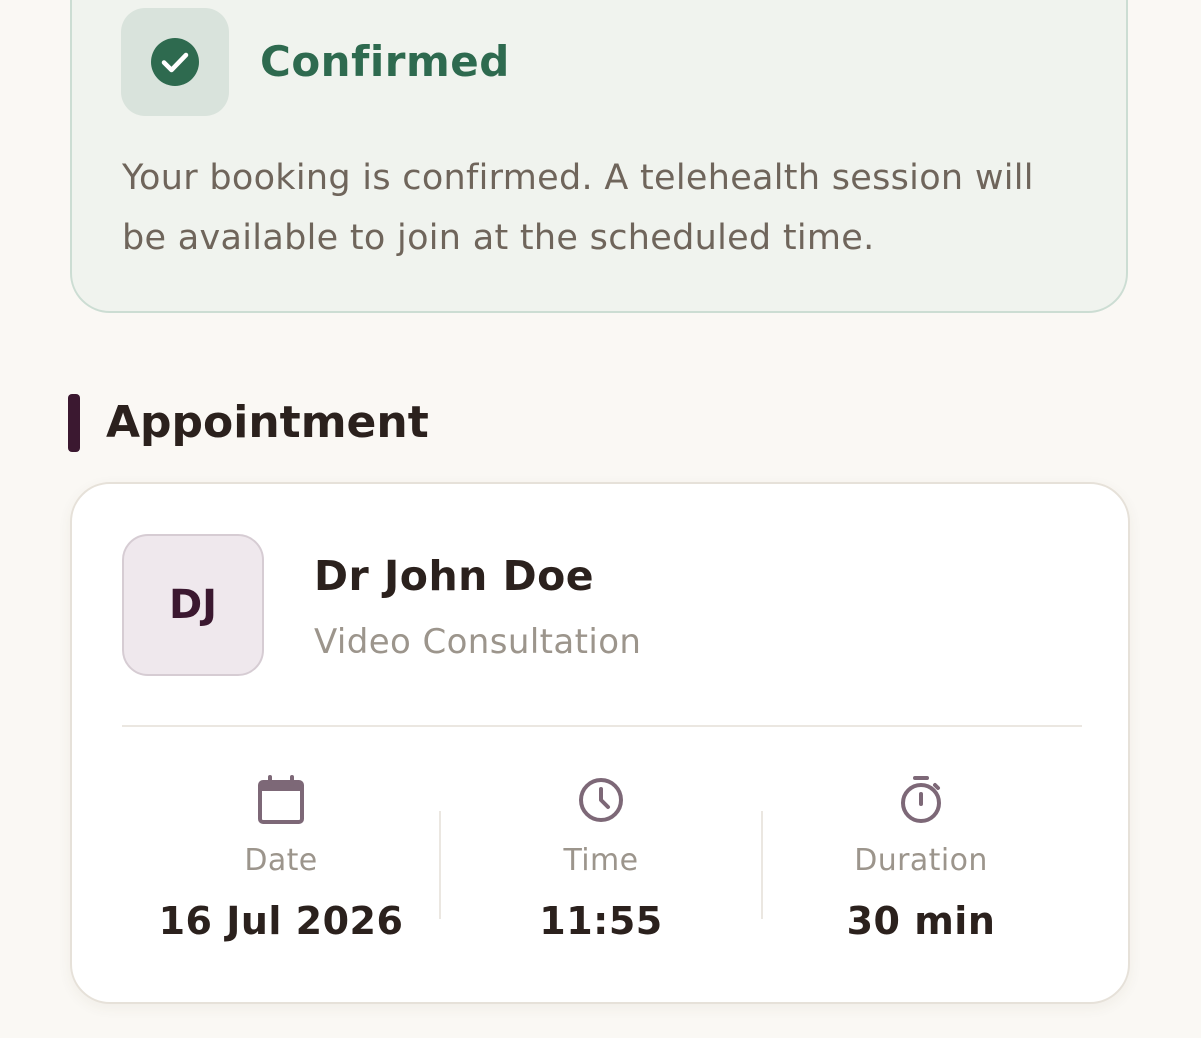 This screenshot has height=1038, width=1201. I want to click on detail-date: Date 16 Jul 2026, so click(281, 864).